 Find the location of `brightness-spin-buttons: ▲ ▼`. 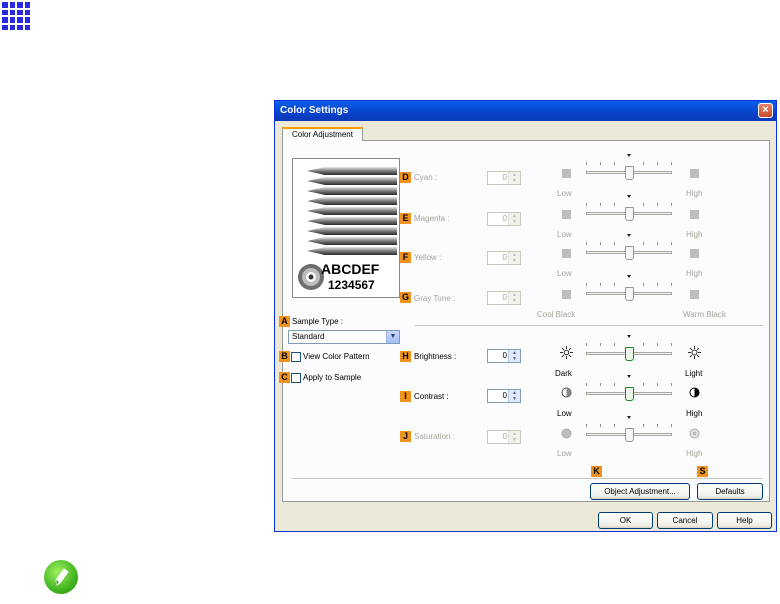

brightness-spin-buttons: ▲ ▼ is located at coordinates (514, 356).